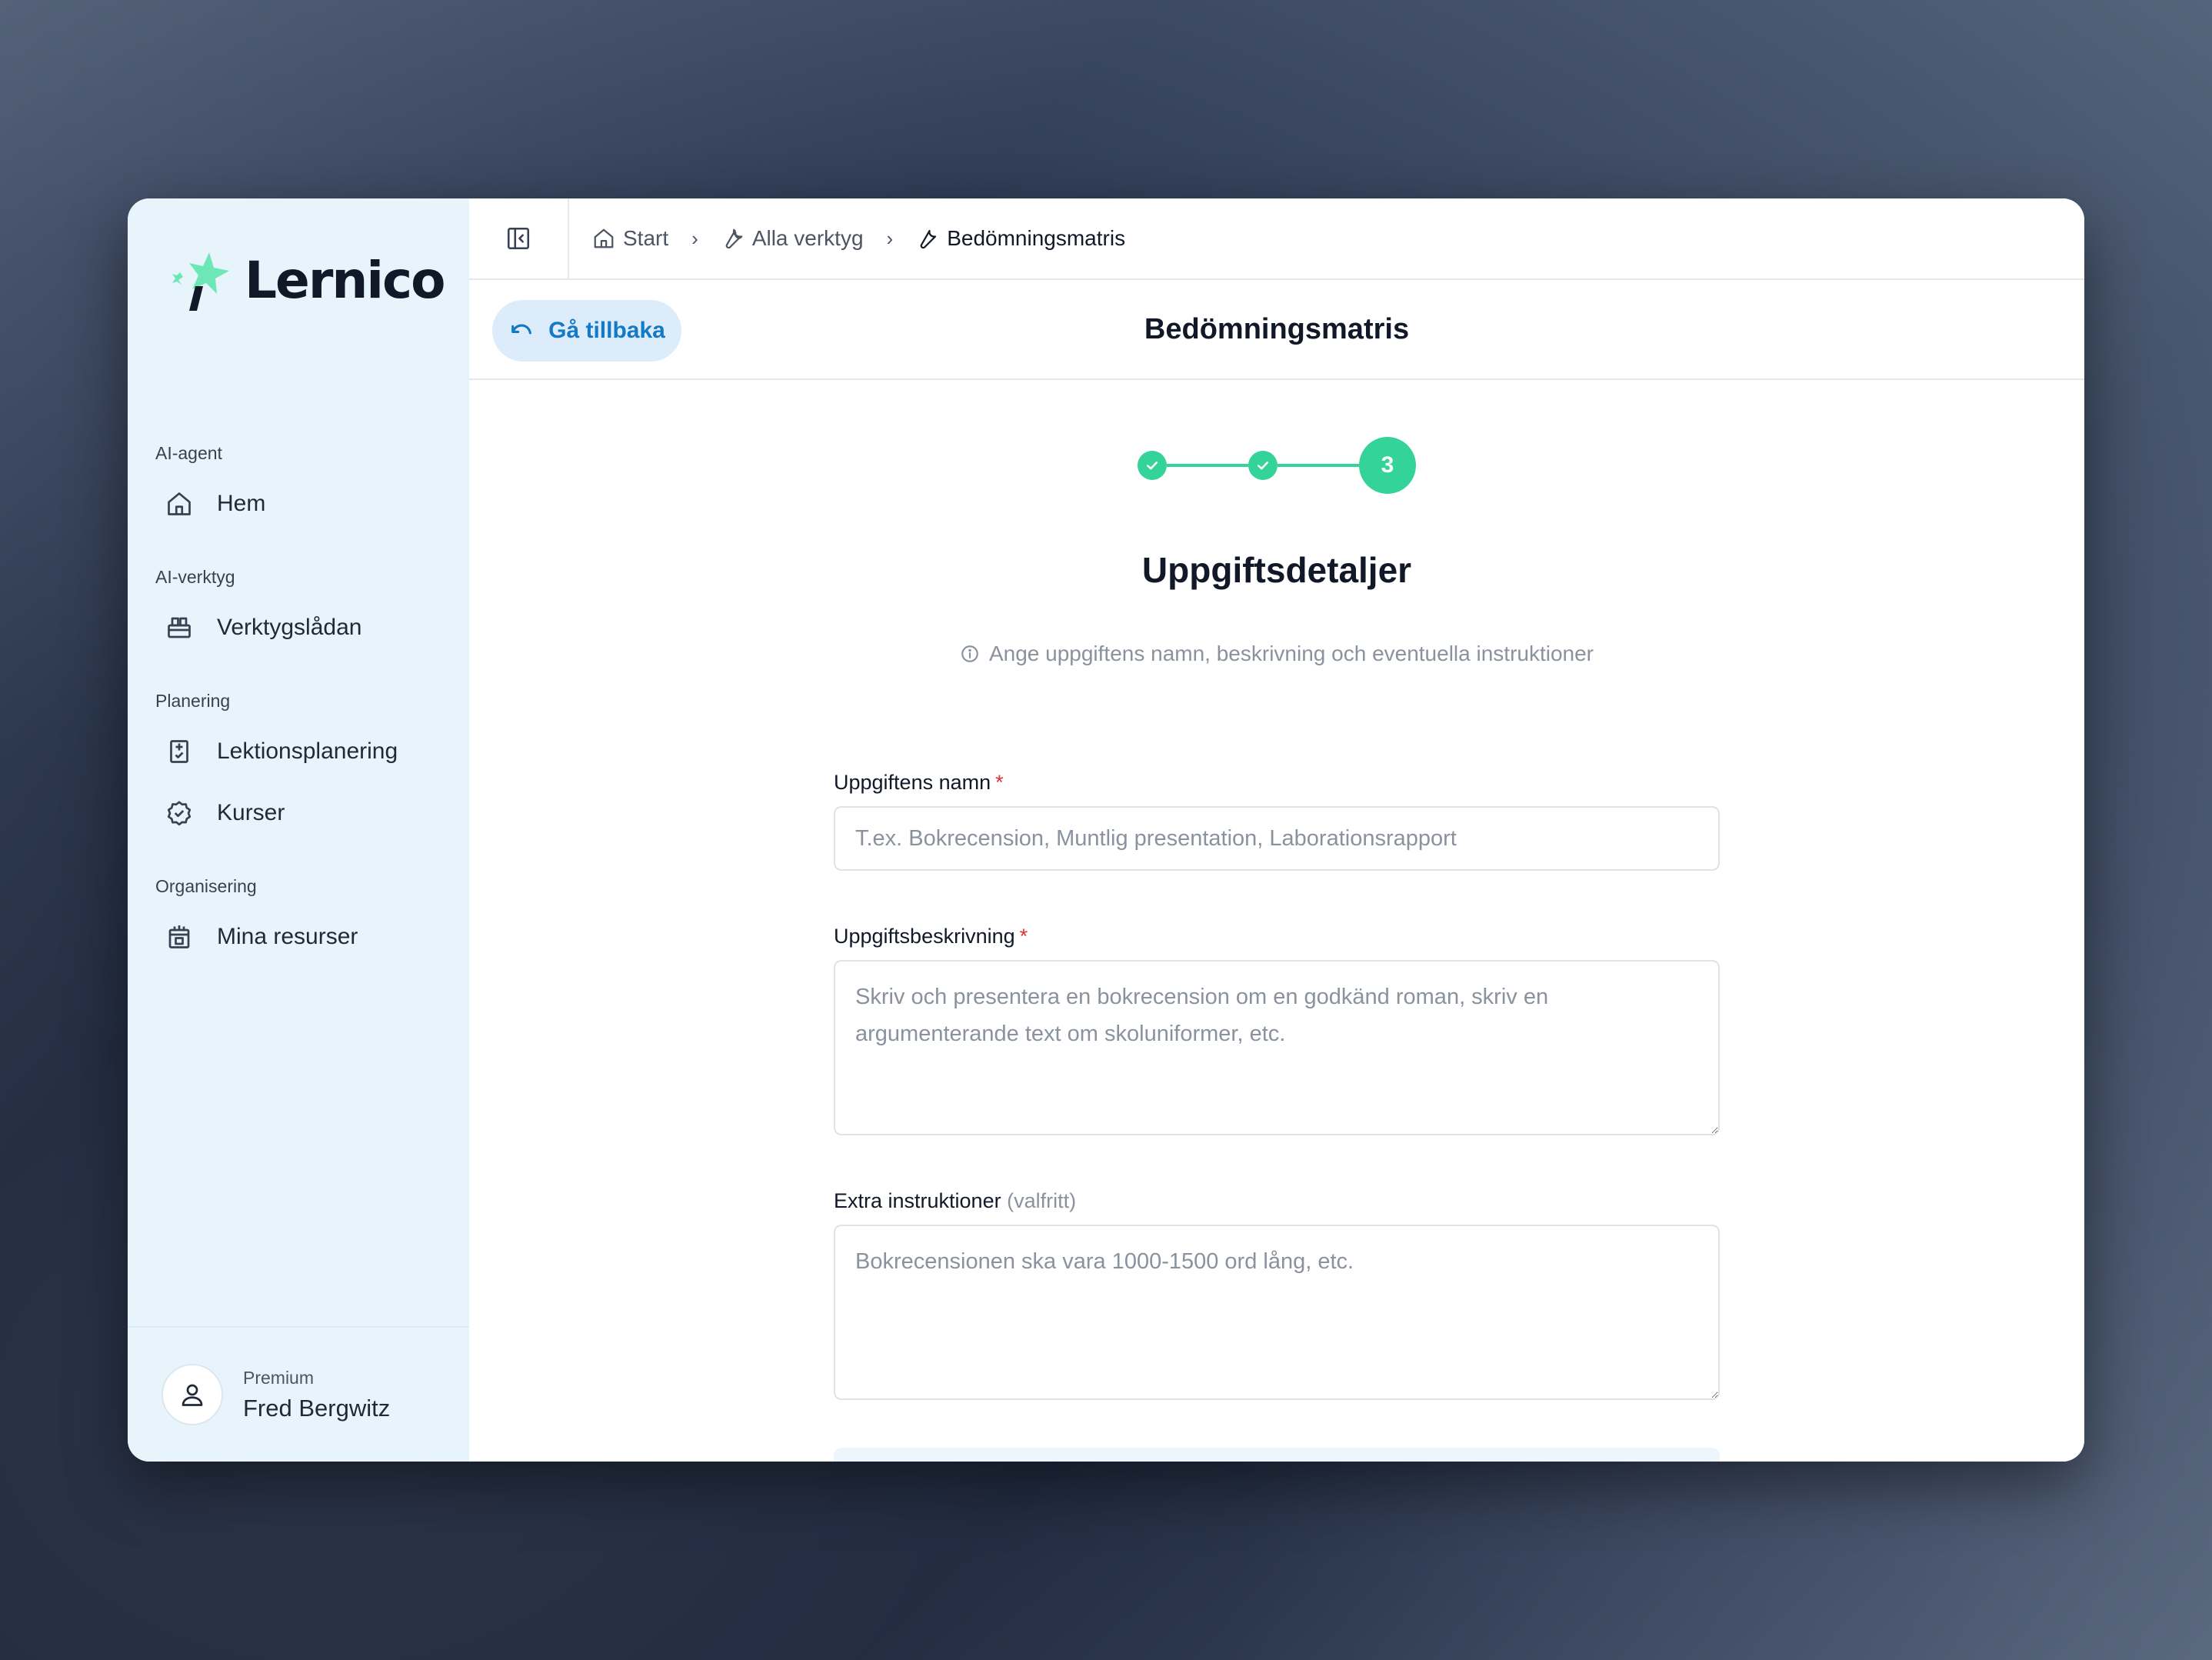 This screenshot has height=1660, width=2212. I want to click on back-button: Gå tillbaka, so click(586, 331).